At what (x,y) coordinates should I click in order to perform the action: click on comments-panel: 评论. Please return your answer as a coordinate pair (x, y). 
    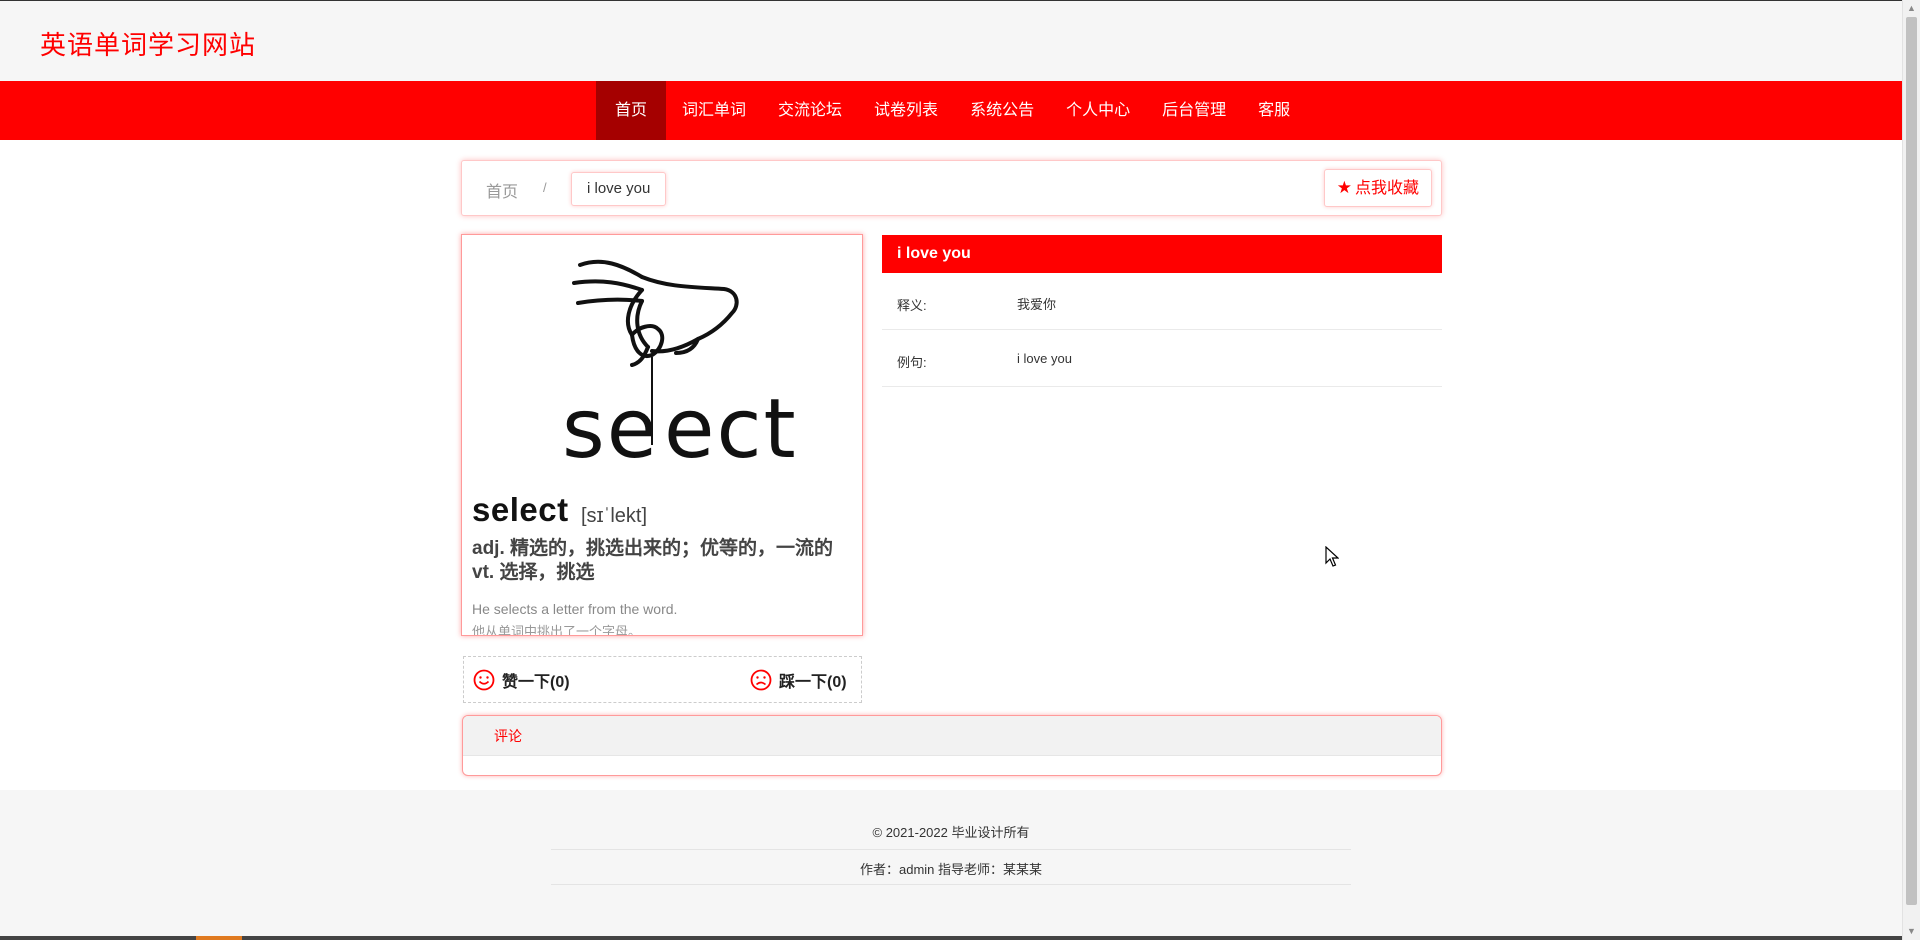
    Looking at the image, I should click on (952, 745).